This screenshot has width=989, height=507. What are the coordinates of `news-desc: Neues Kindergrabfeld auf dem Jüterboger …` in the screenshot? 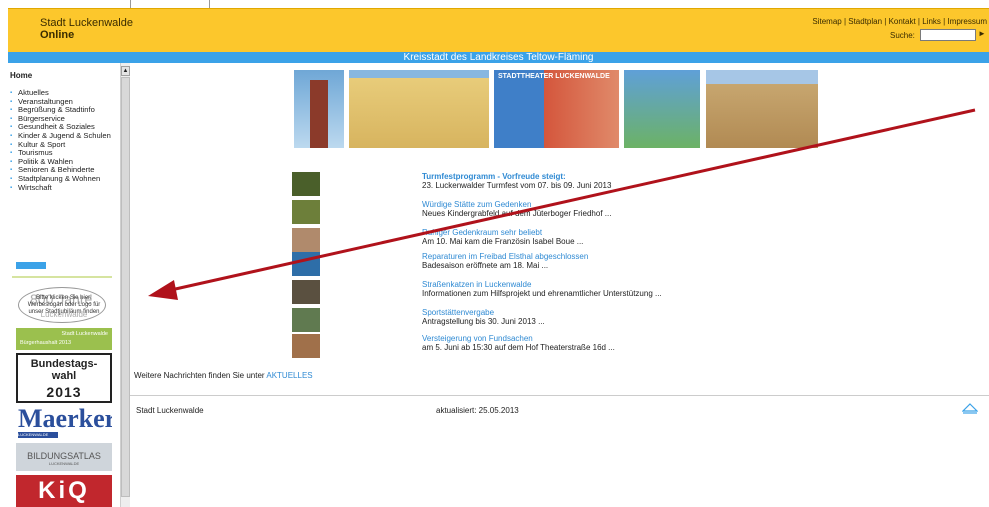 It's located at (517, 213).